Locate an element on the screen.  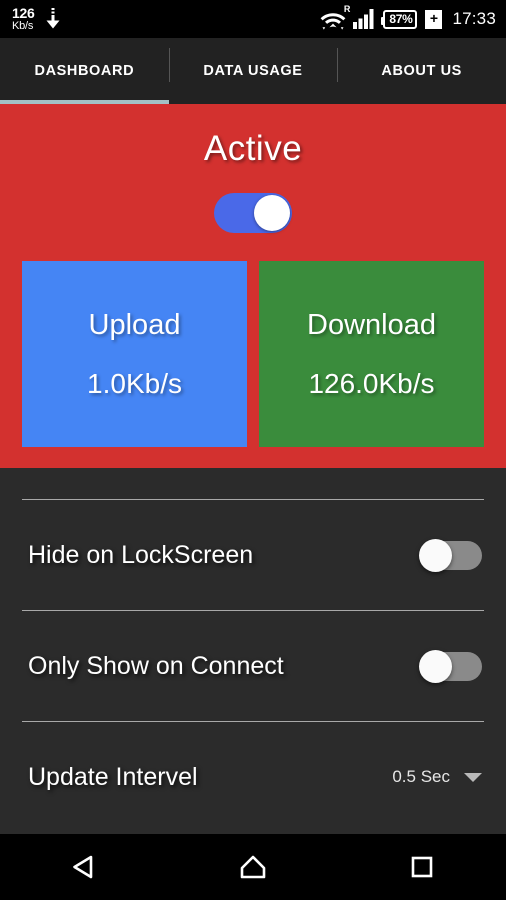
roaming-indicator: R is located at coordinates (347, 8).